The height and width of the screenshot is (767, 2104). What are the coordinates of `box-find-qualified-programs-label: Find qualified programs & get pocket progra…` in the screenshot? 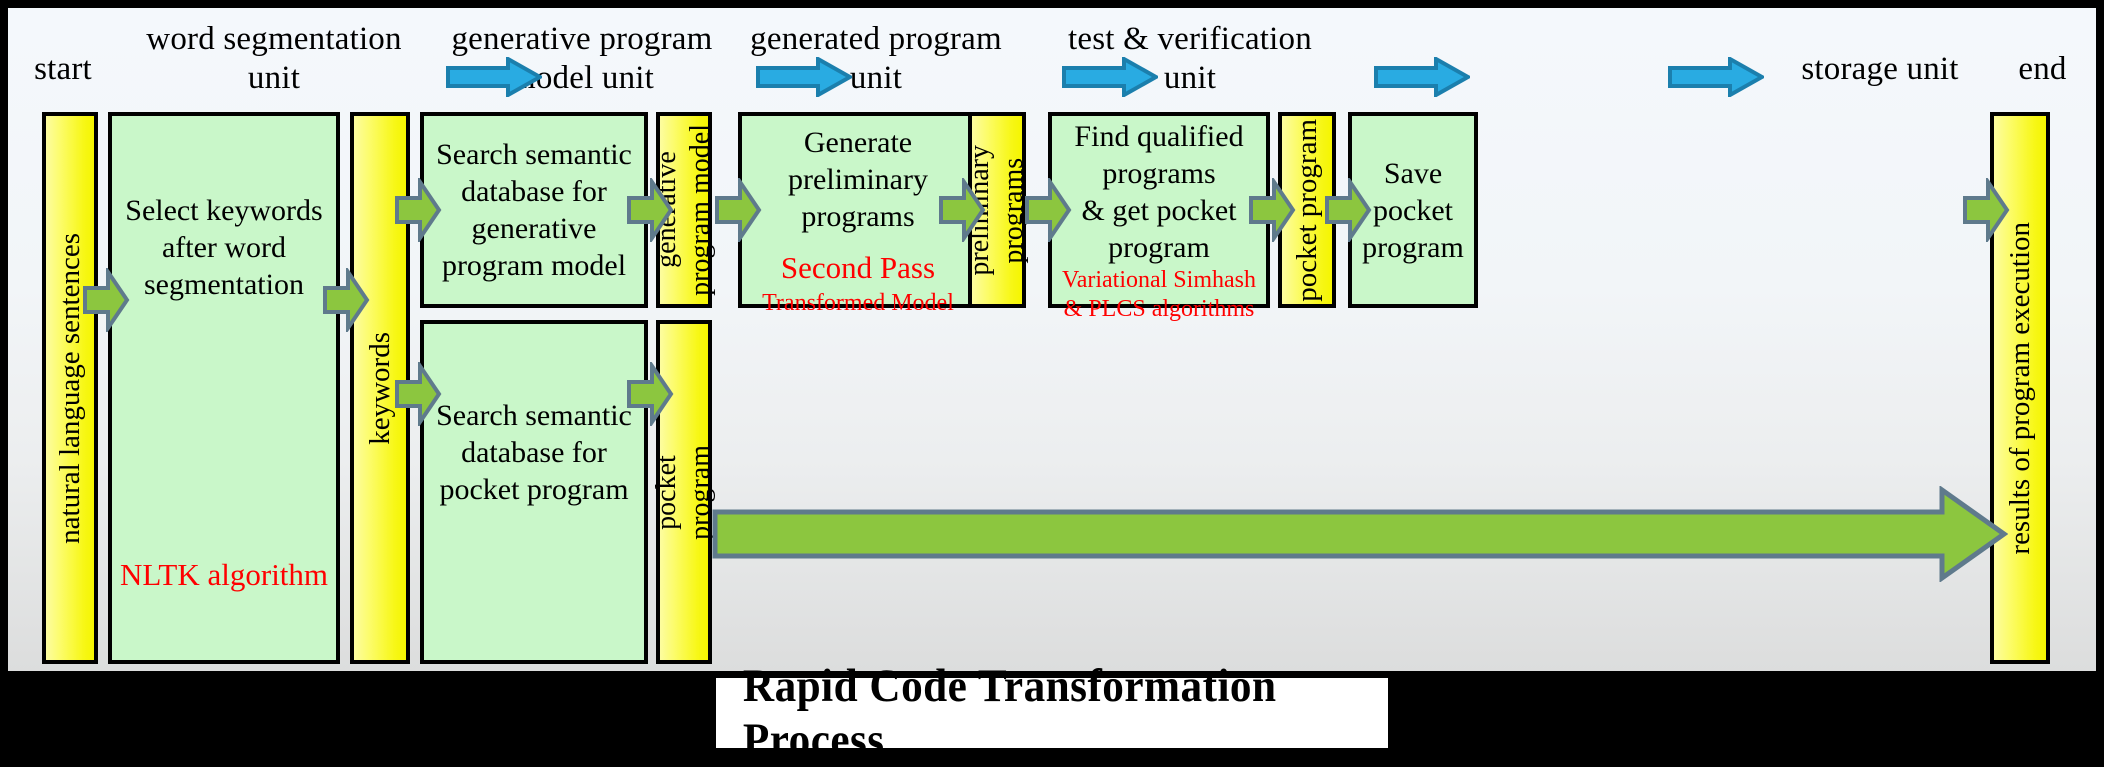 It's located at (1159, 192).